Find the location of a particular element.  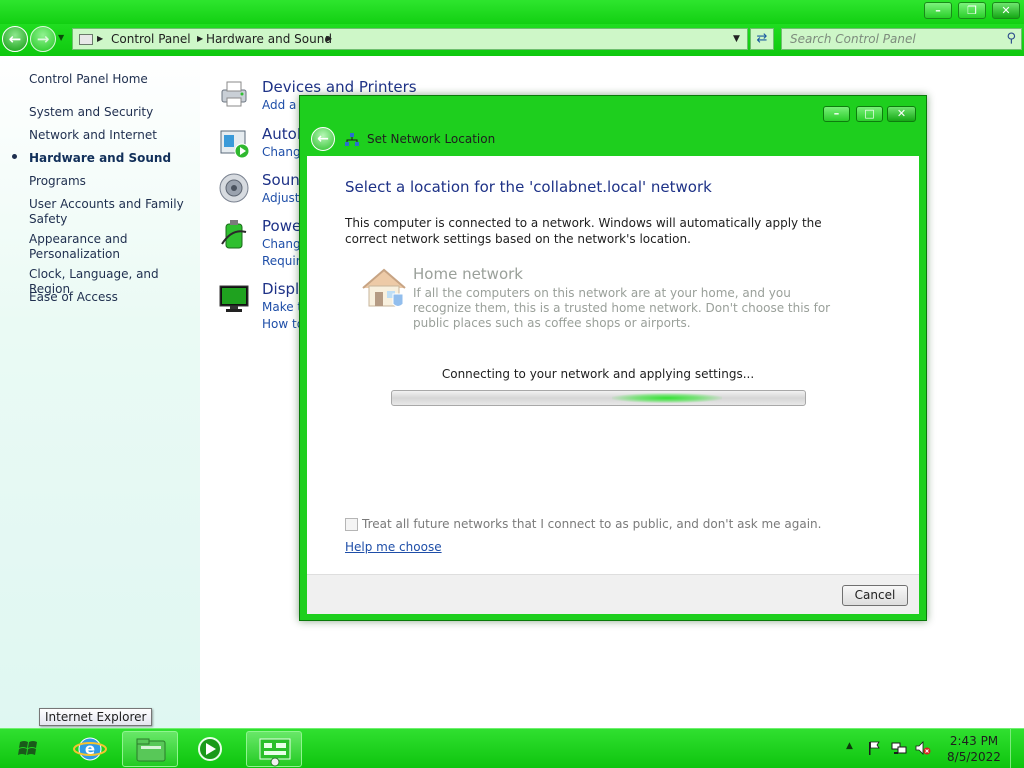

sidebar-item-system-and-security: System and Security is located at coordinates (111, 112).